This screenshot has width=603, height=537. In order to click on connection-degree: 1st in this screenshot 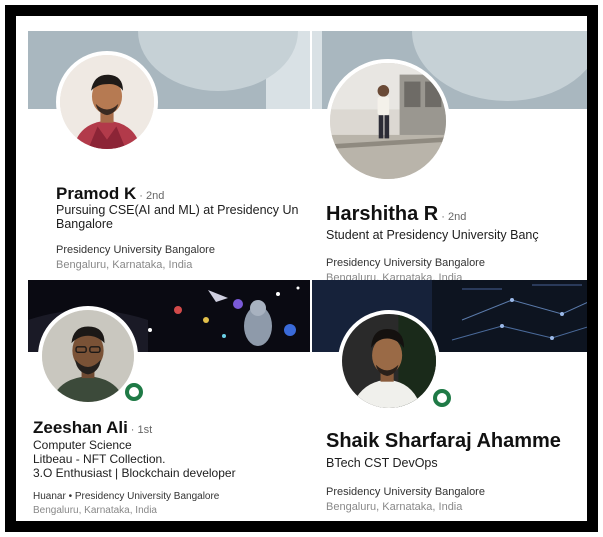, I will do `click(141, 430)`.